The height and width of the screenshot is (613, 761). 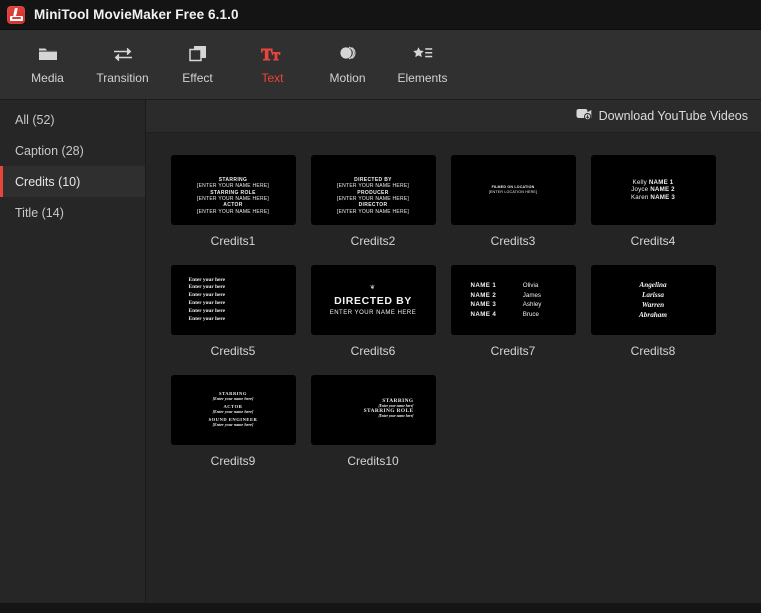 What do you see at coordinates (380, 15) in the screenshot?
I see `title-bar: MiniTool MovieMaker Free 6.1.0` at bounding box center [380, 15].